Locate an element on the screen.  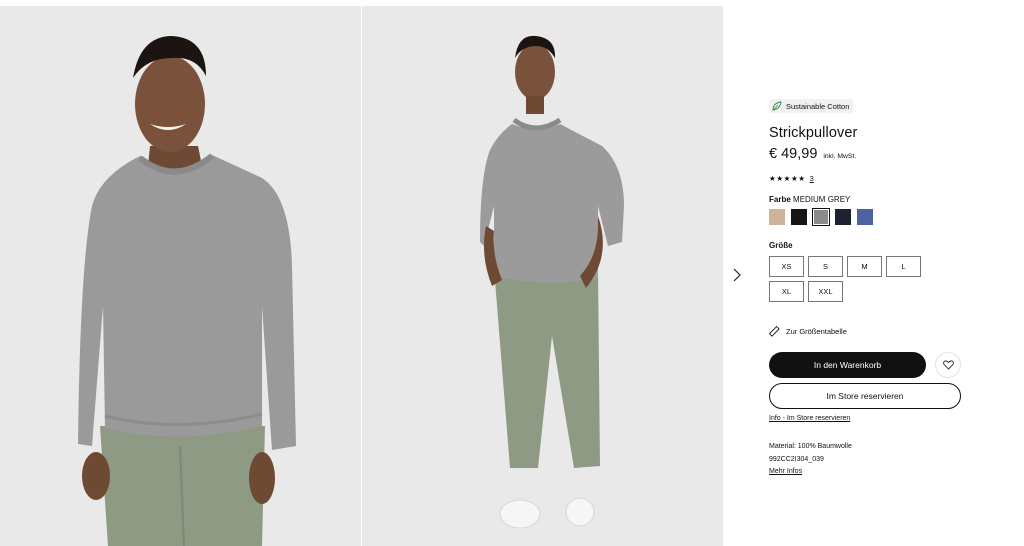
swatch-navy is located at coordinates (843, 217).